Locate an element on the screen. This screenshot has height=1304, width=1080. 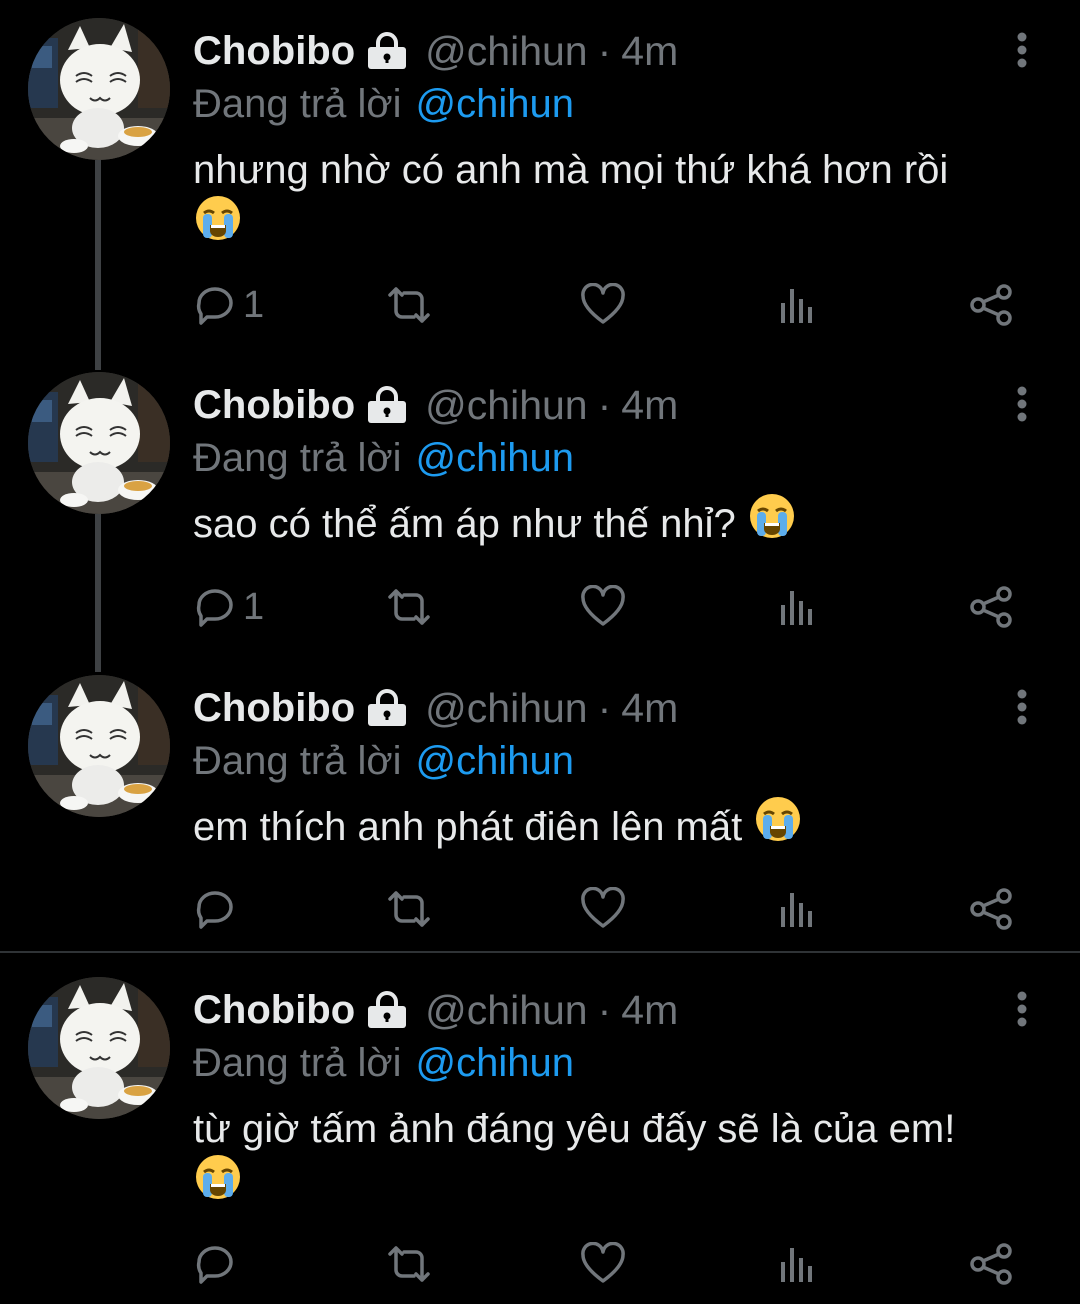
tweet-text-content: sao có thể ấm áp như thế nhỉ? is located at coordinates (464, 524).